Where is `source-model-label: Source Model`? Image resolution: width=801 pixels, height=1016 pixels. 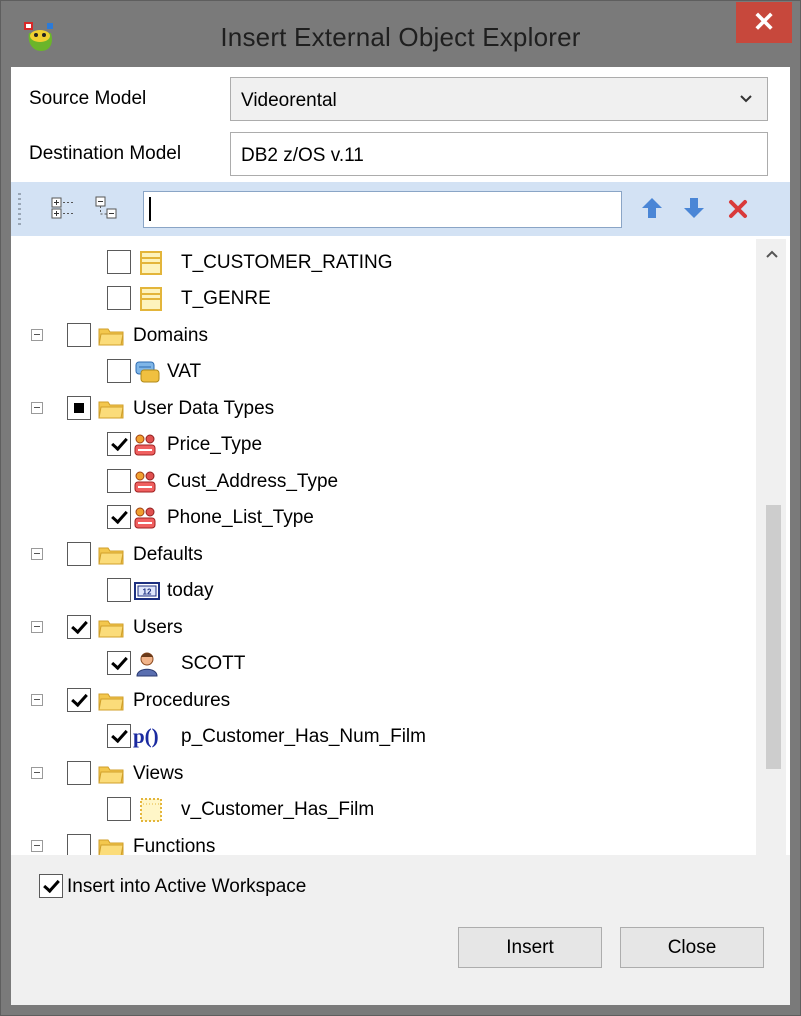
source-model-label: Source Model is located at coordinates (88, 98).